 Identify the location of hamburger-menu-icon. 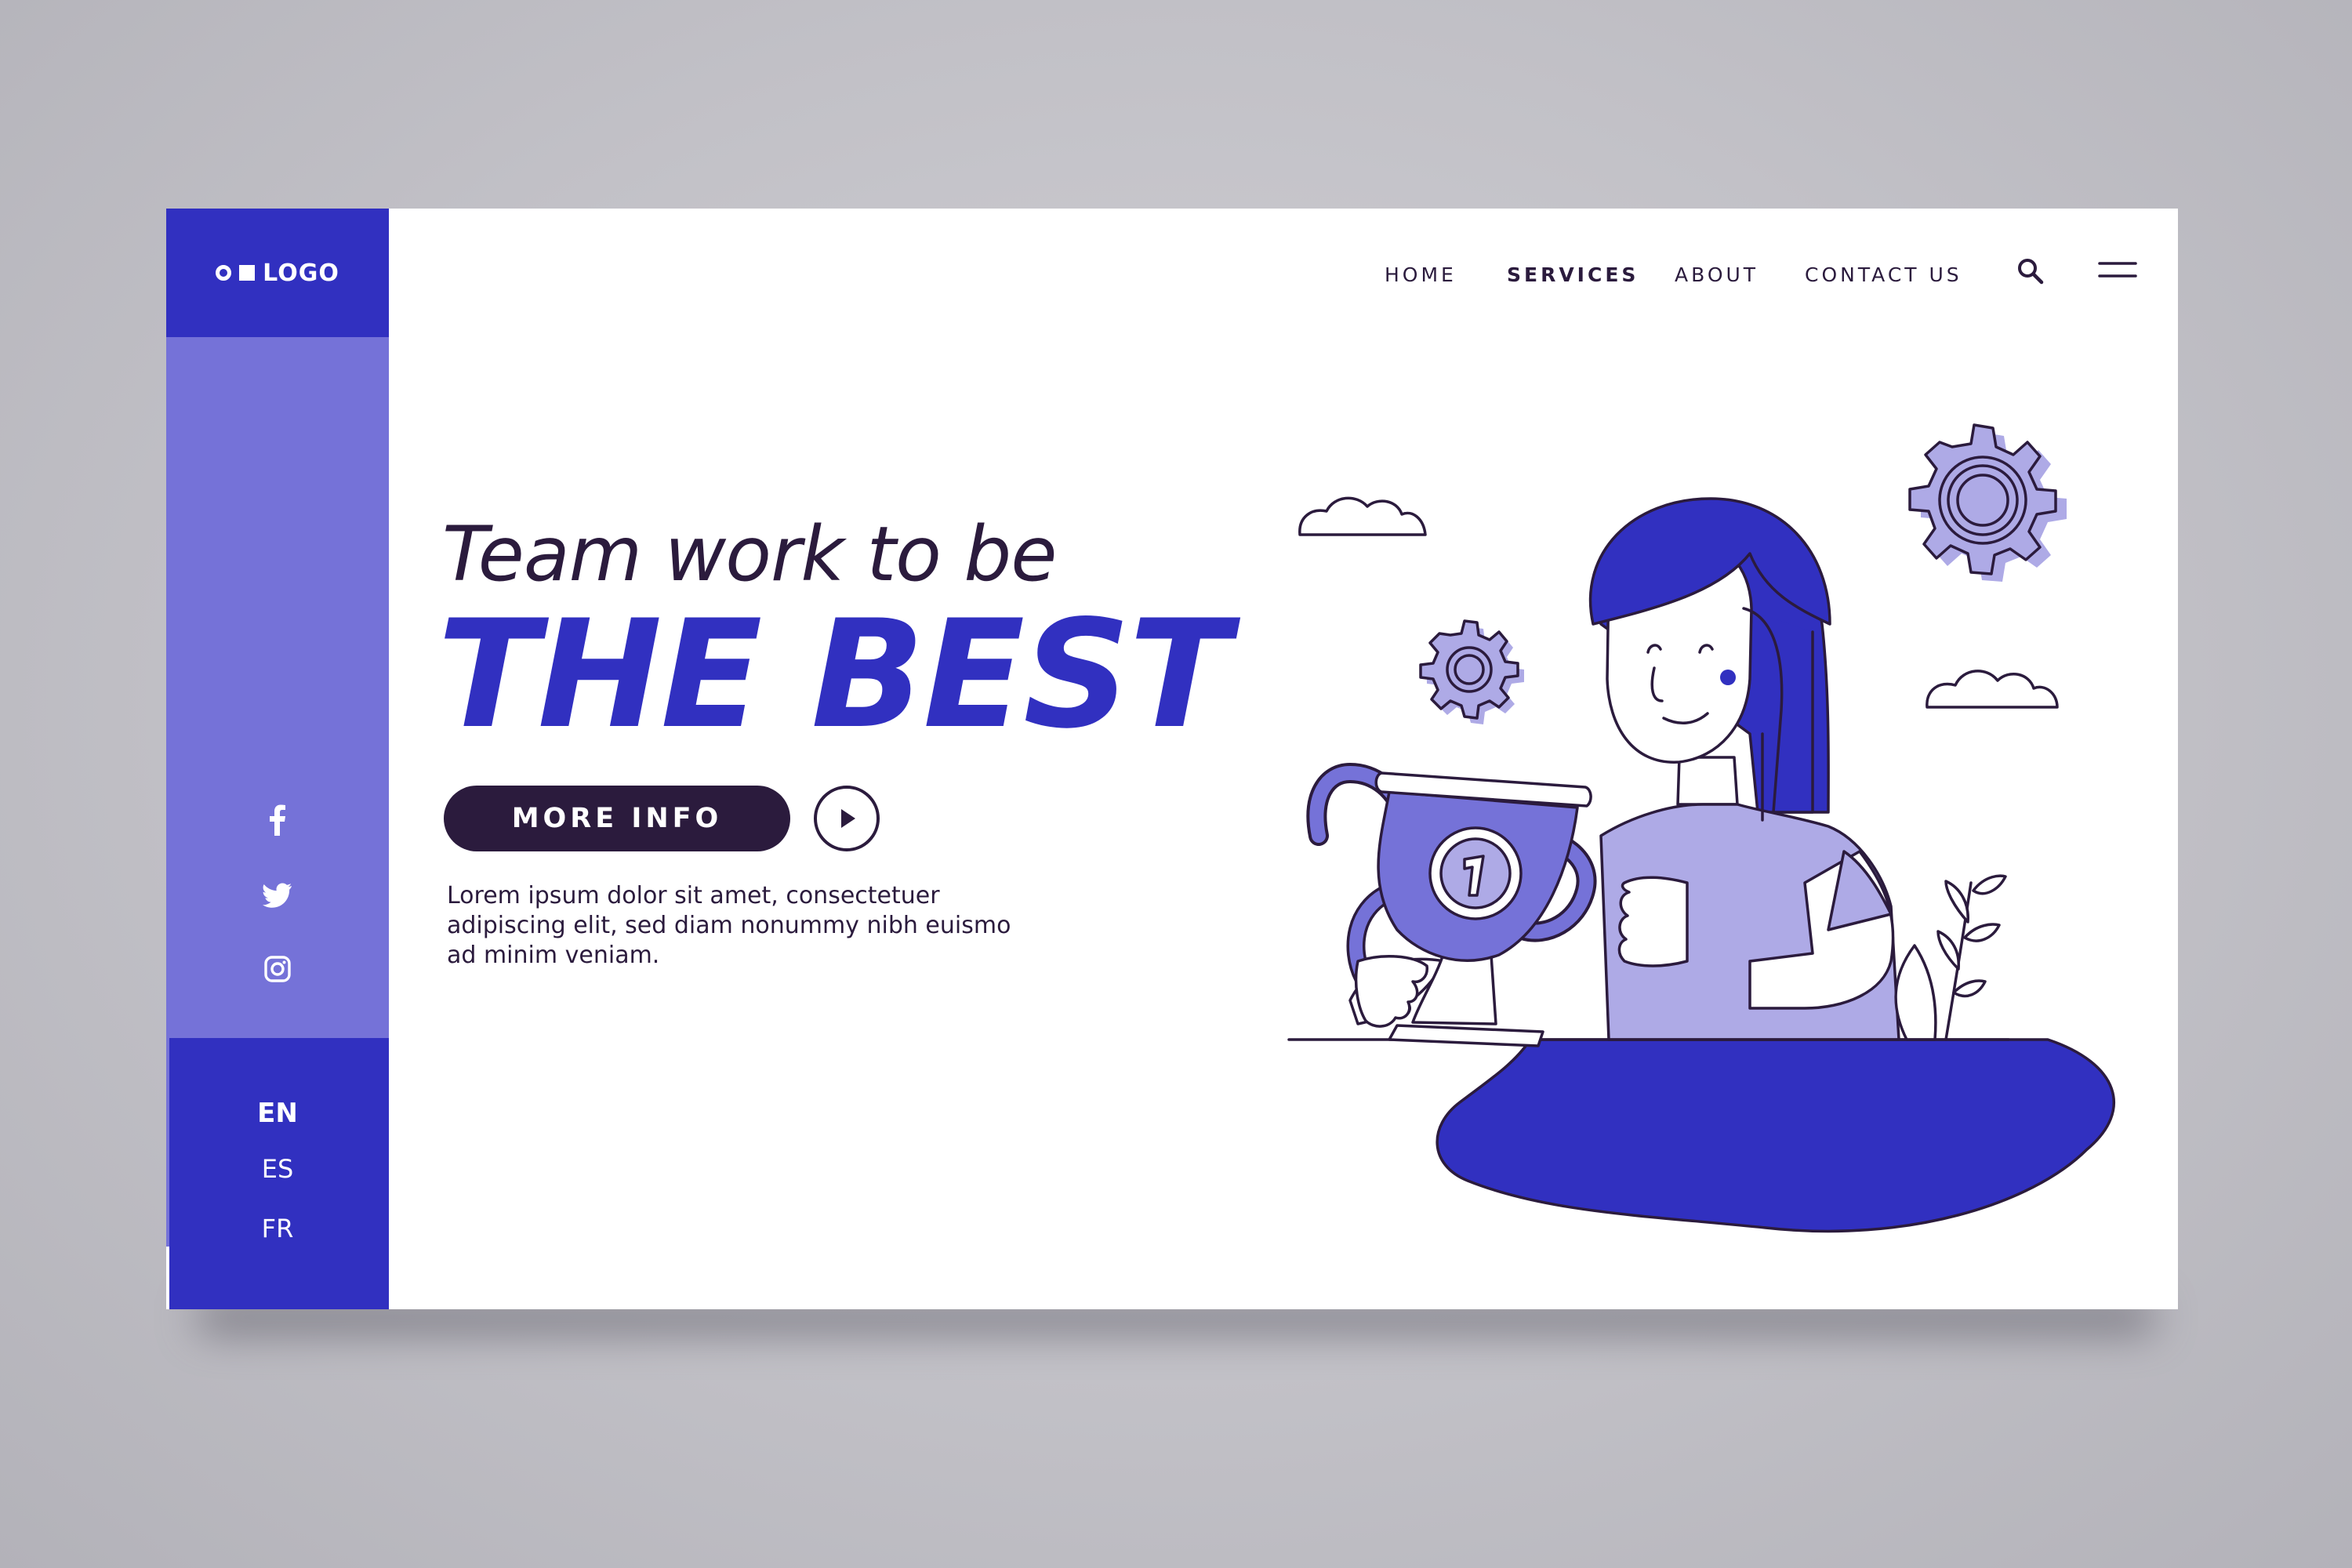
(2117, 270).